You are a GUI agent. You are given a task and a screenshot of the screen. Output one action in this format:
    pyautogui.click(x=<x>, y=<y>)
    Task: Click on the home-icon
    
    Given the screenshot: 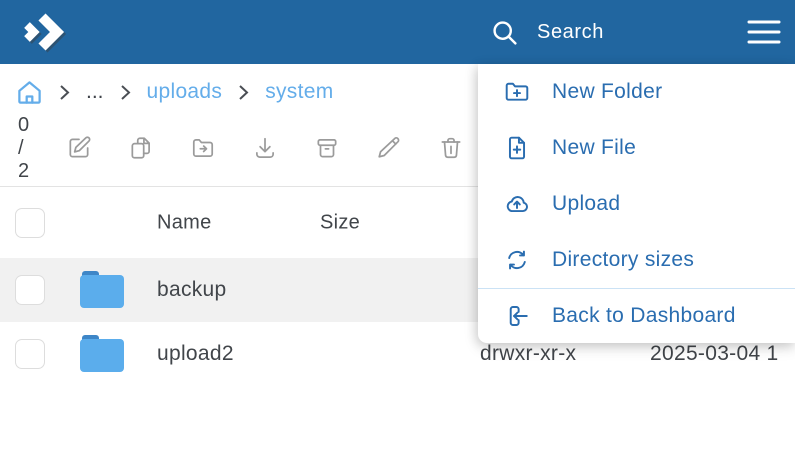 What is the action you would take?
    pyautogui.click(x=29, y=92)
    